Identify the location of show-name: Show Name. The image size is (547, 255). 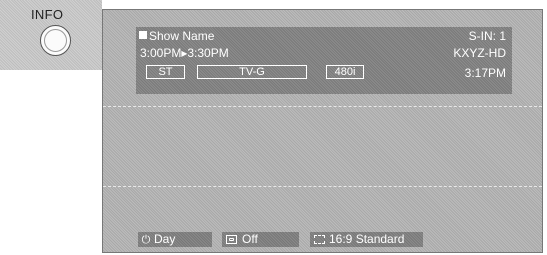
(182, 36).